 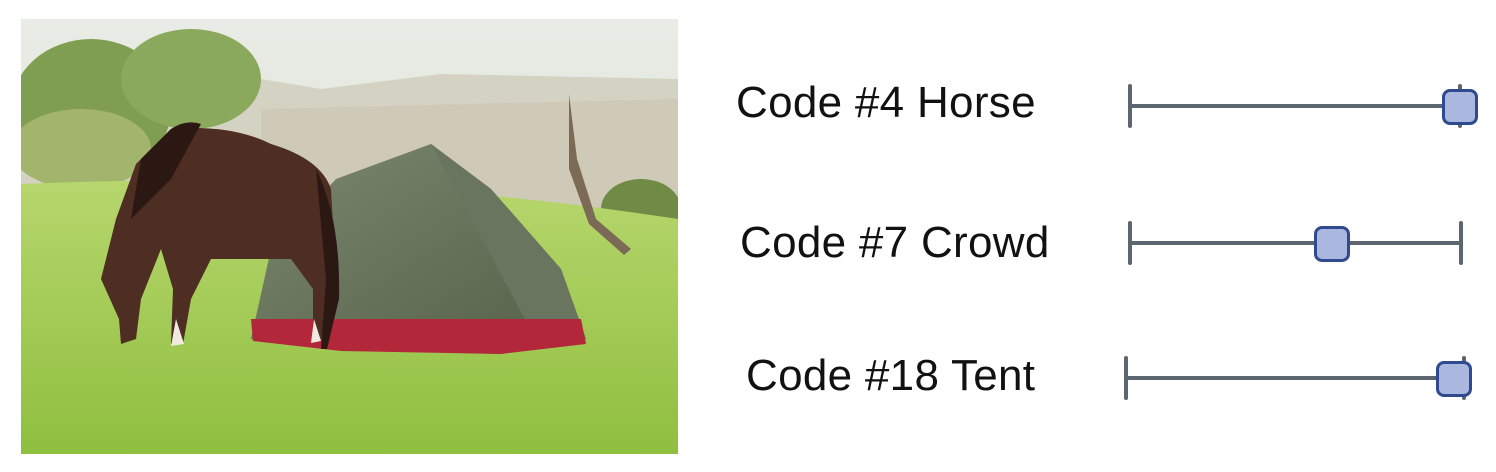 I want to click on code-label: Code #7 Crowd, so click(x=895, y=242).